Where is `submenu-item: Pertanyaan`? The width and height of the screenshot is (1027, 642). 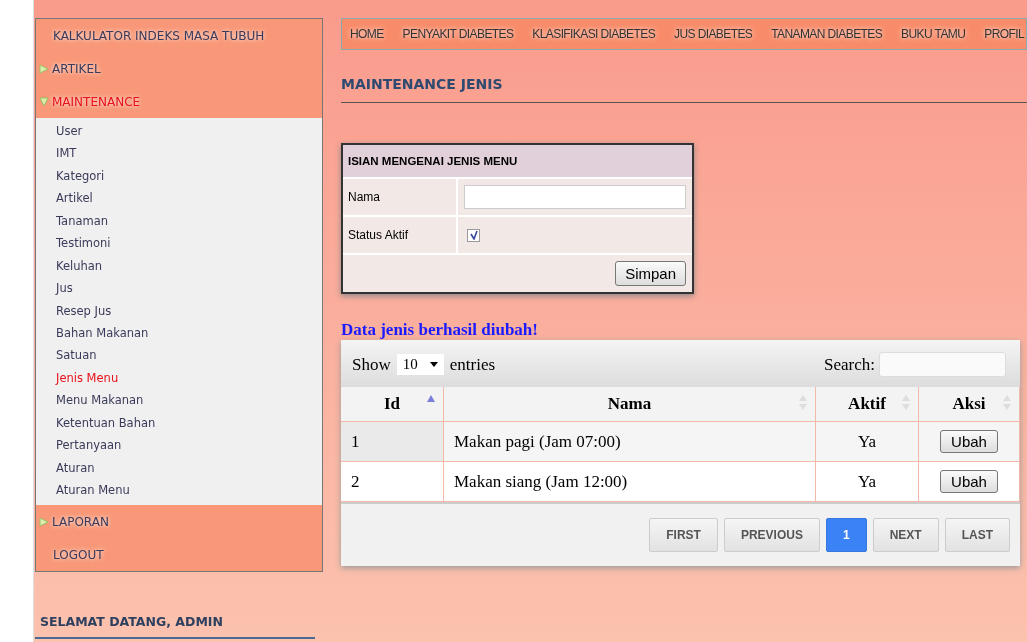 submenu-item: Pertanyaan is located at coordinates (179, 445).